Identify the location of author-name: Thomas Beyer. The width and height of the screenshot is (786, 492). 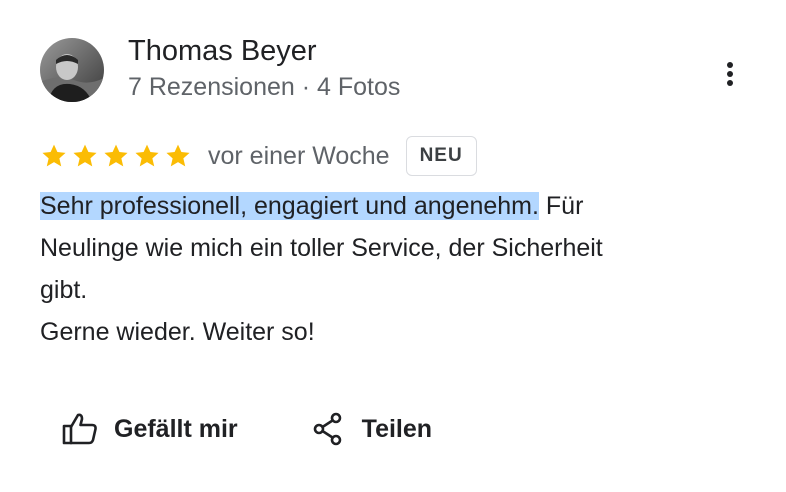
(264, 51).